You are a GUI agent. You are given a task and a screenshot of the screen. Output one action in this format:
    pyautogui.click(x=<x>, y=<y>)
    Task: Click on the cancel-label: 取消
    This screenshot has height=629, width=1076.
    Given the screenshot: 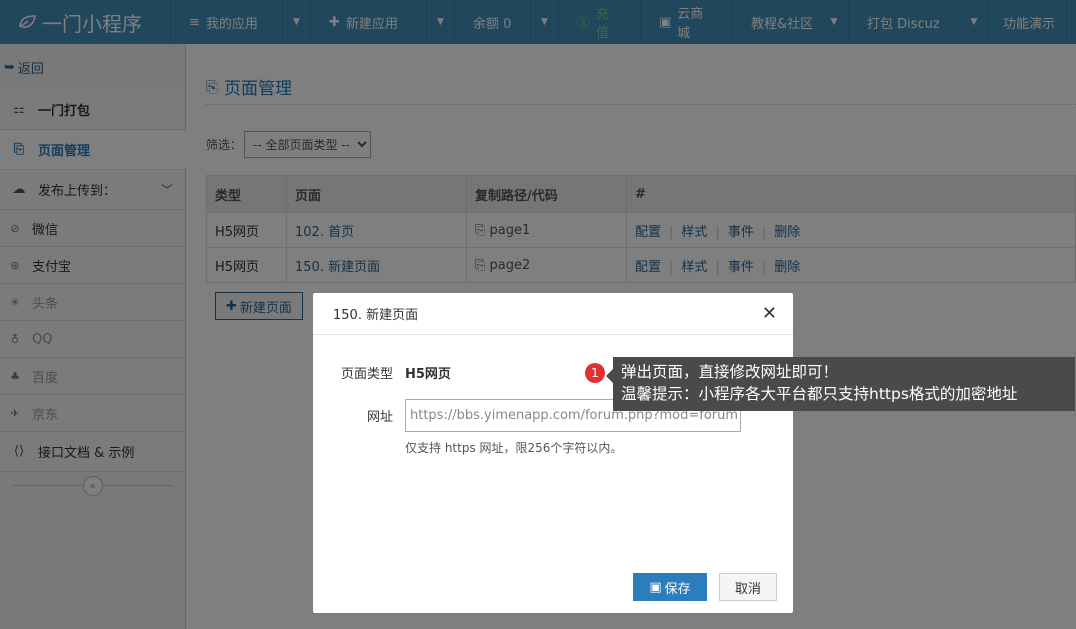 What is the action you would take?
    pyautogui.click(x=747, y=589)
    